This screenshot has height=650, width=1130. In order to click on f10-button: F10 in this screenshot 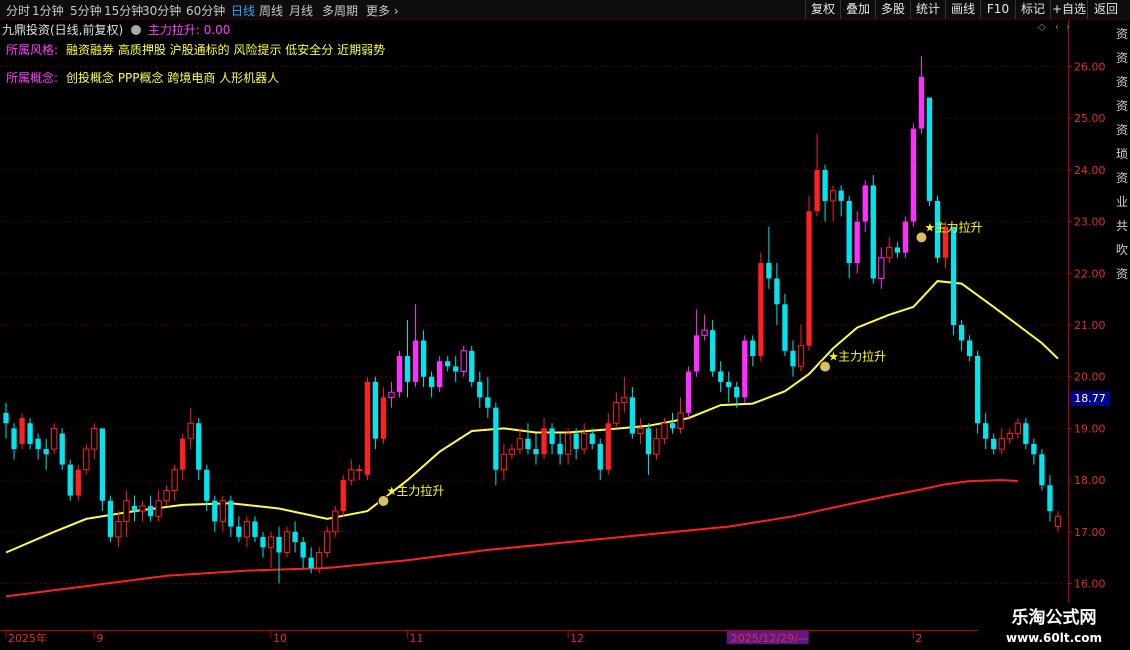, I will do `click(997, 9)`.